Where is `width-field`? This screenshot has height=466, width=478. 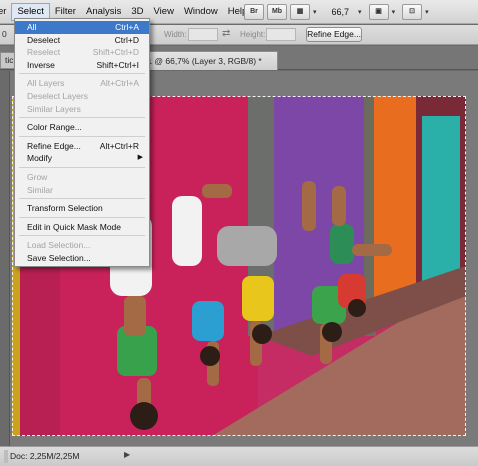
width-field is located at coordinates (203, 34).